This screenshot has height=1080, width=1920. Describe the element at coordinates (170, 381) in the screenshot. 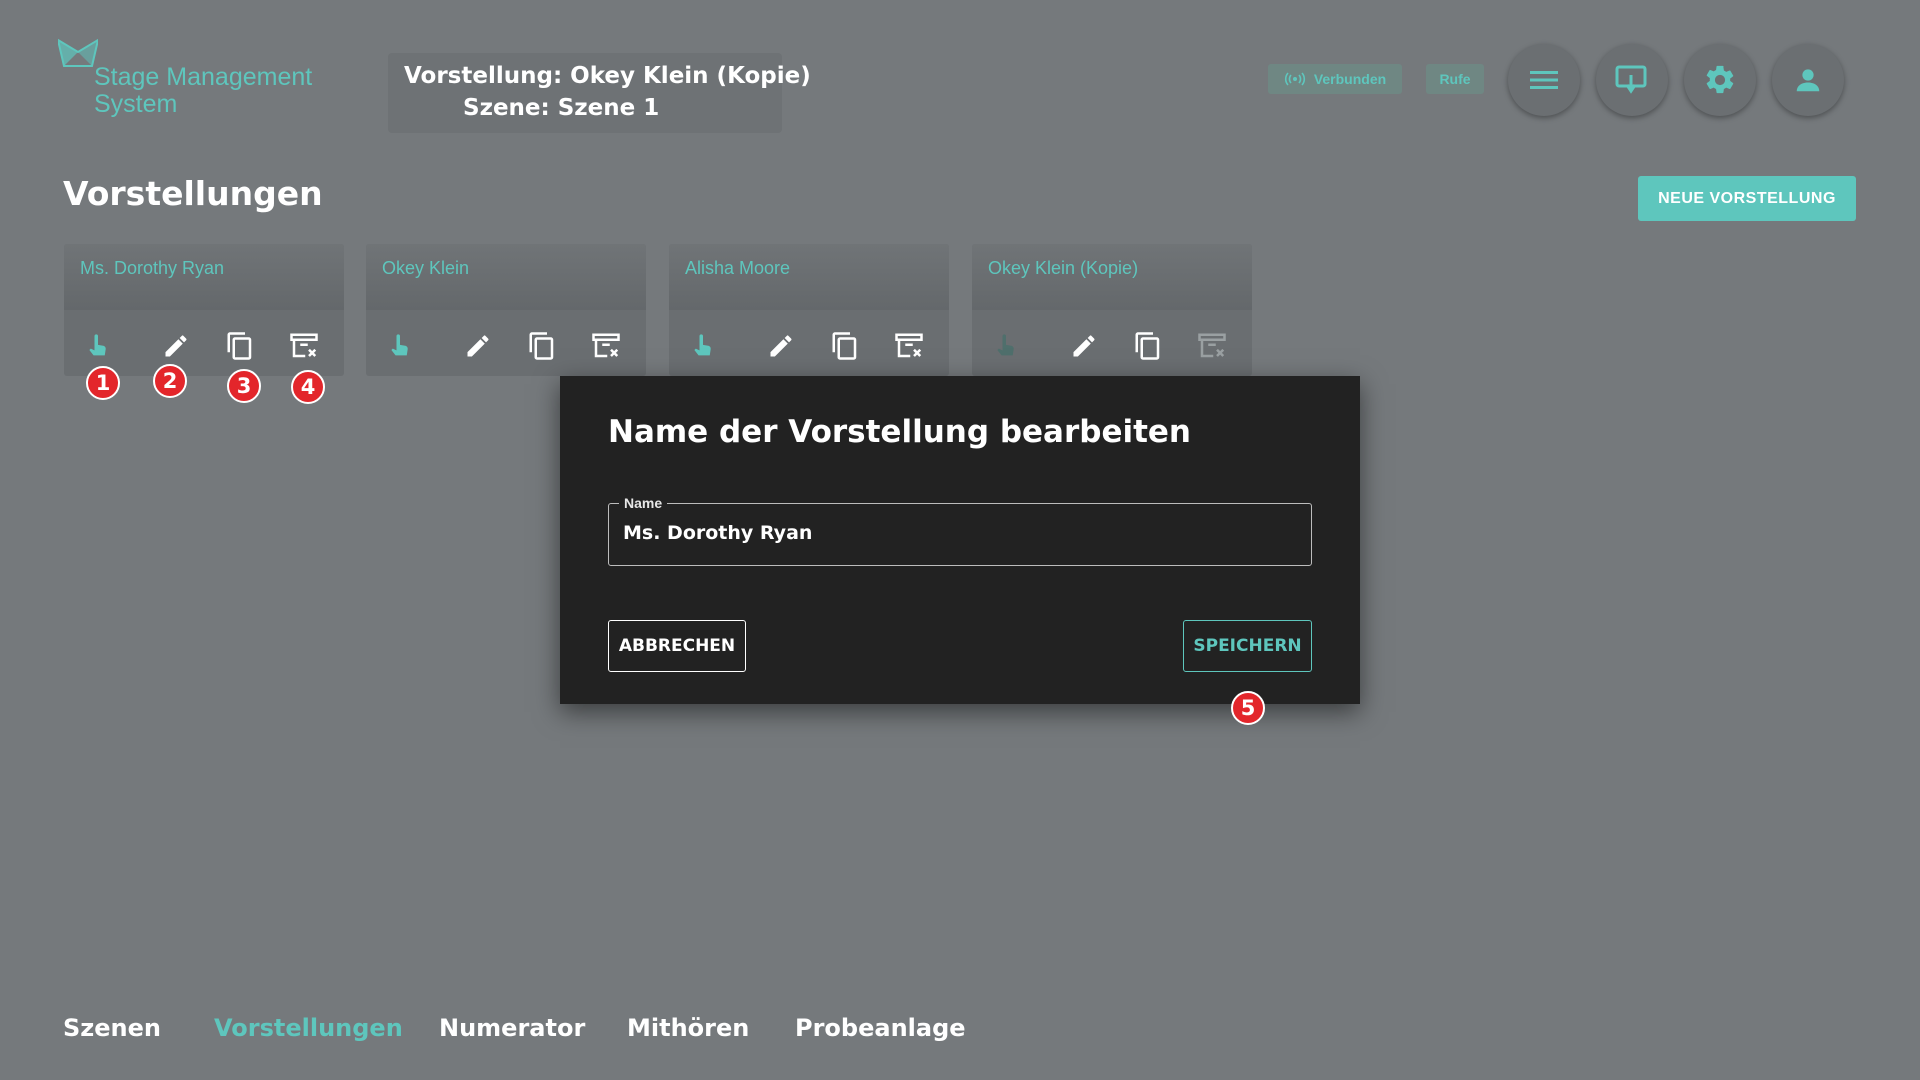

I see `step-badge: 2` at that location.